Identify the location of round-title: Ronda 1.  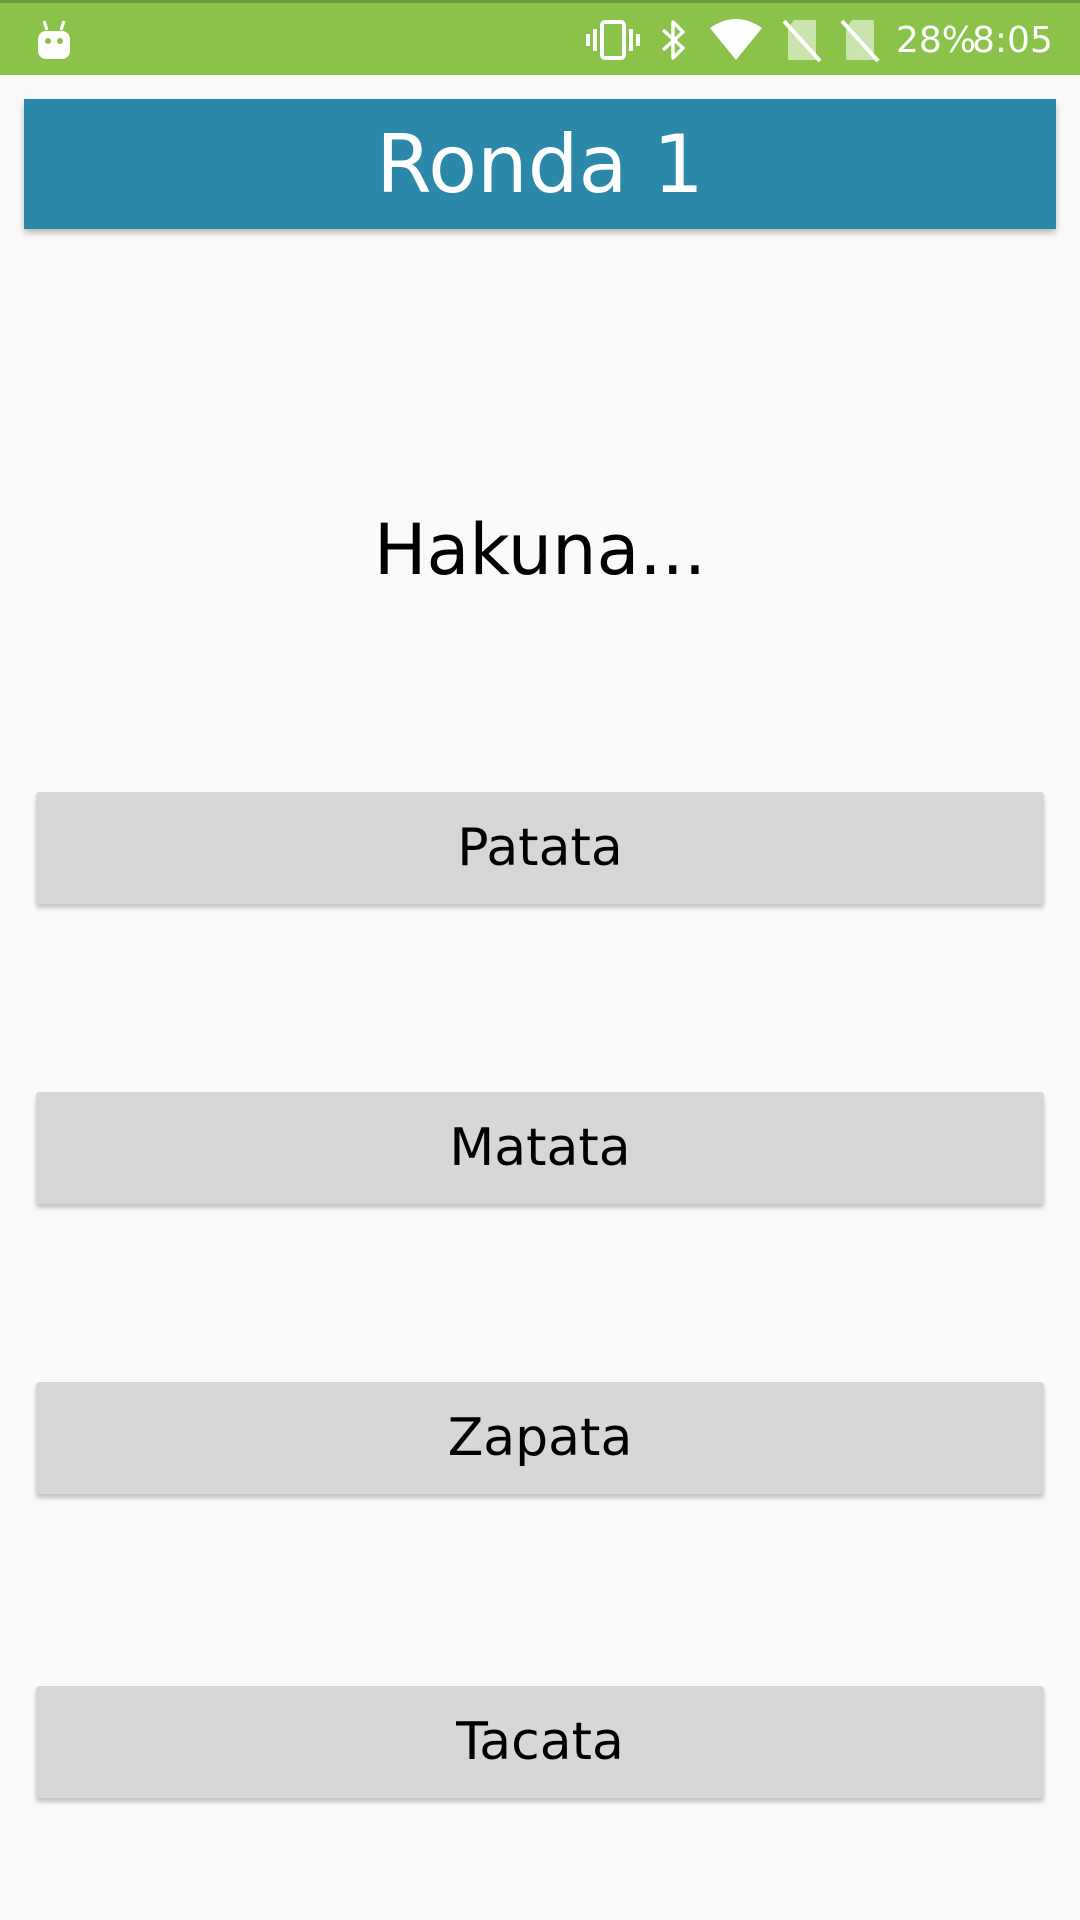
(540, 164).